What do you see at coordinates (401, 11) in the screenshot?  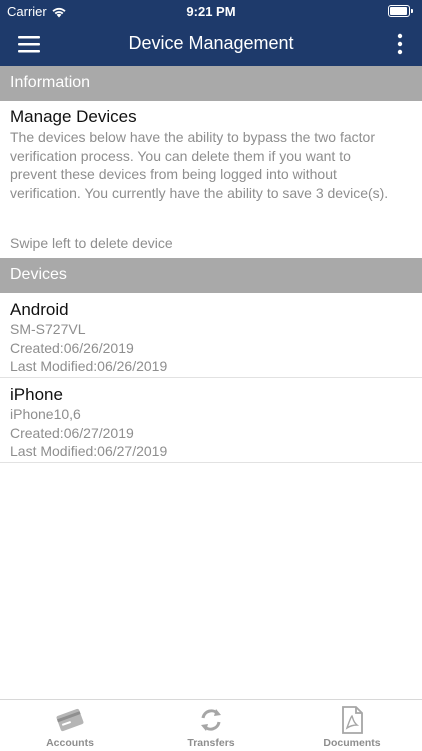 I see `battery-icon` at bounding box center [401, 11].